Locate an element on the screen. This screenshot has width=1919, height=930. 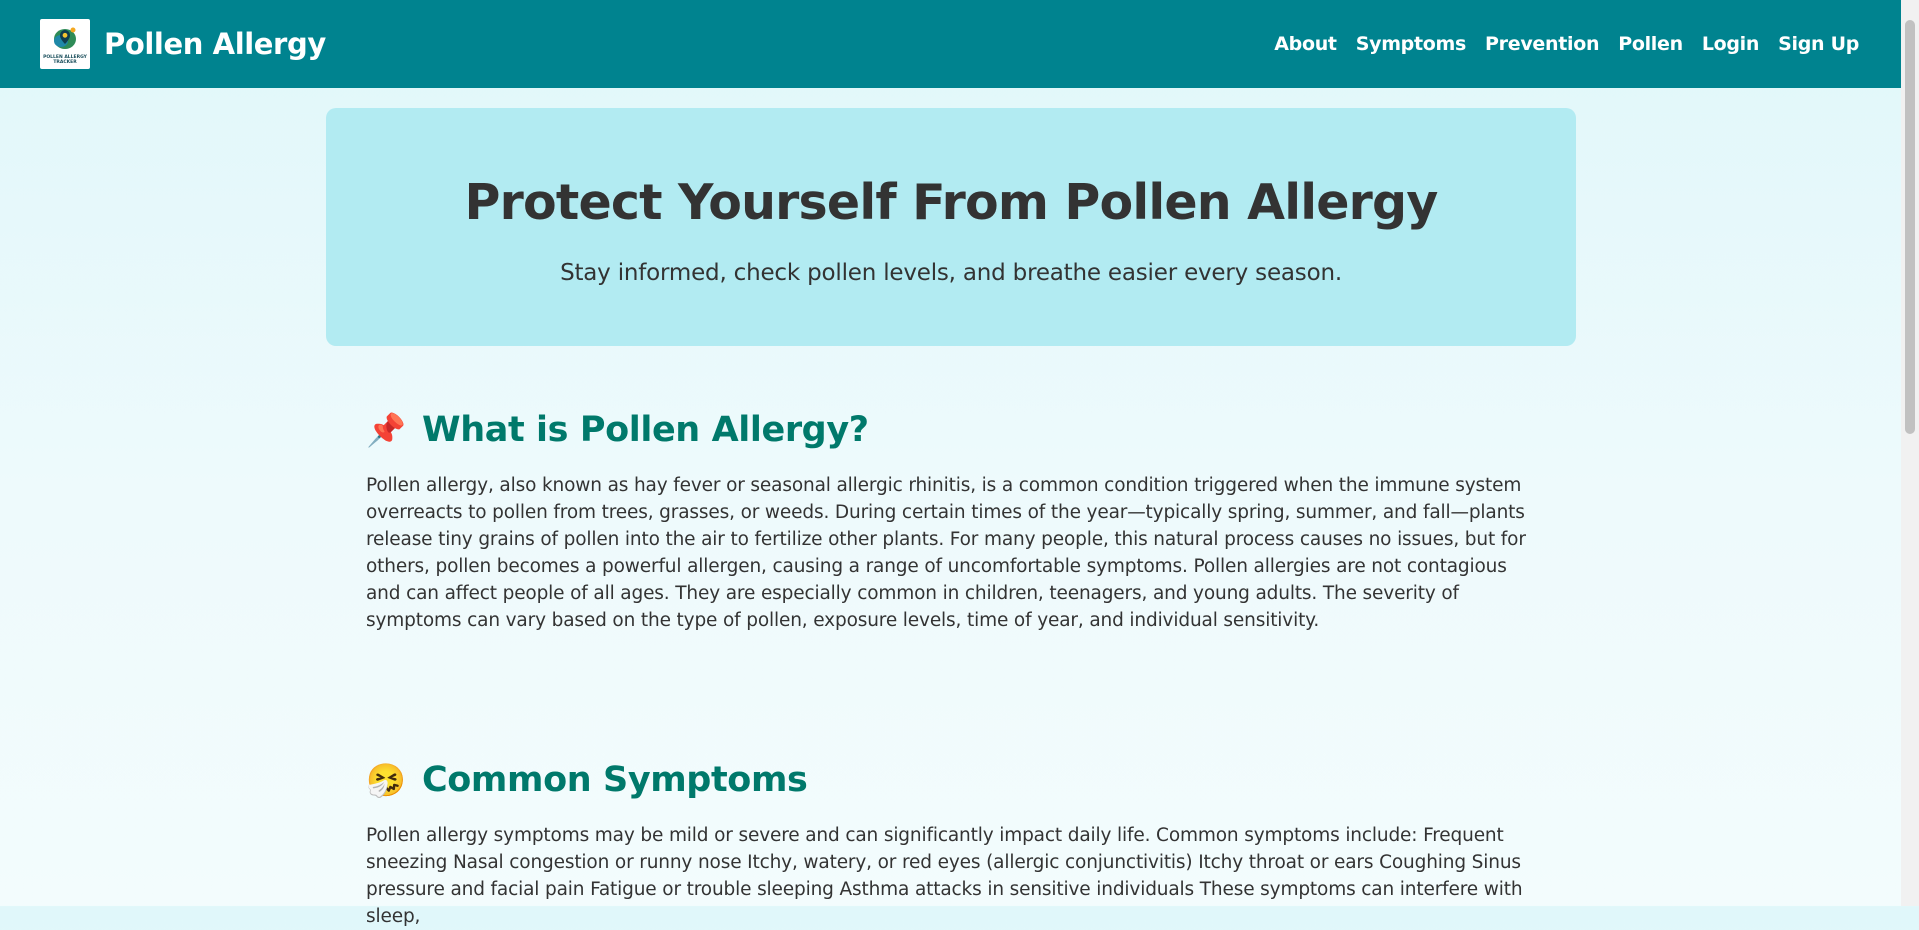
nav-link-prevention: Prevention is located at coordinates (1542, 44).